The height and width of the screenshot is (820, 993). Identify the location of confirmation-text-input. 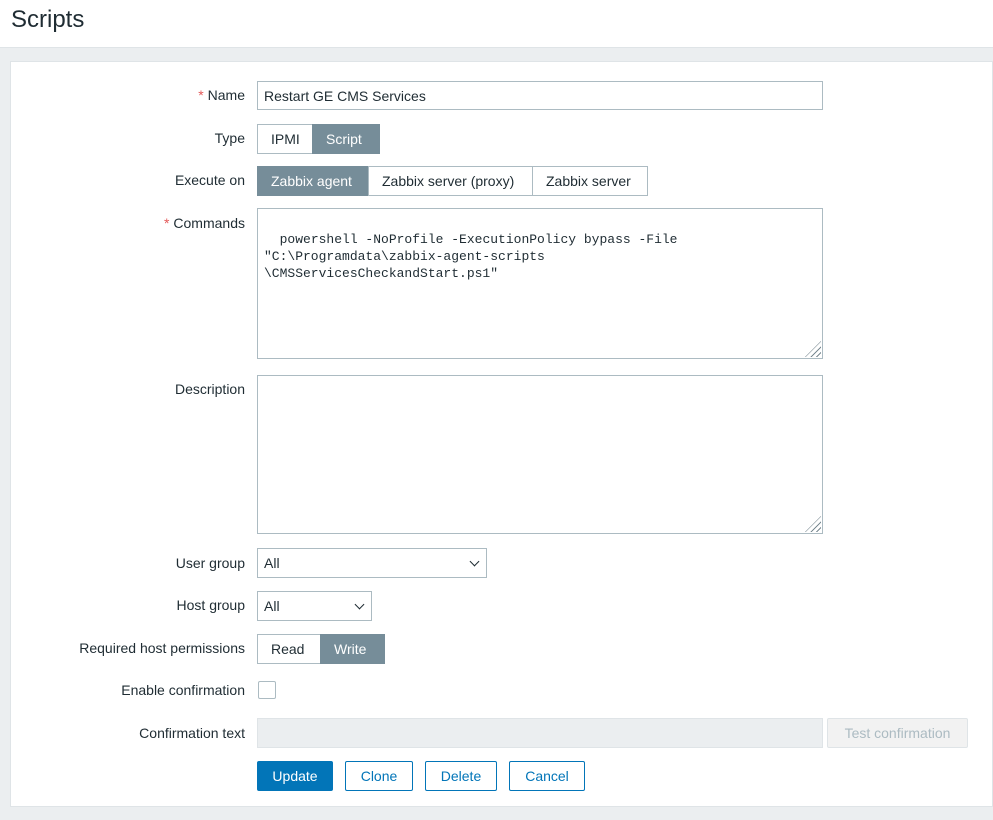
(540, 733).